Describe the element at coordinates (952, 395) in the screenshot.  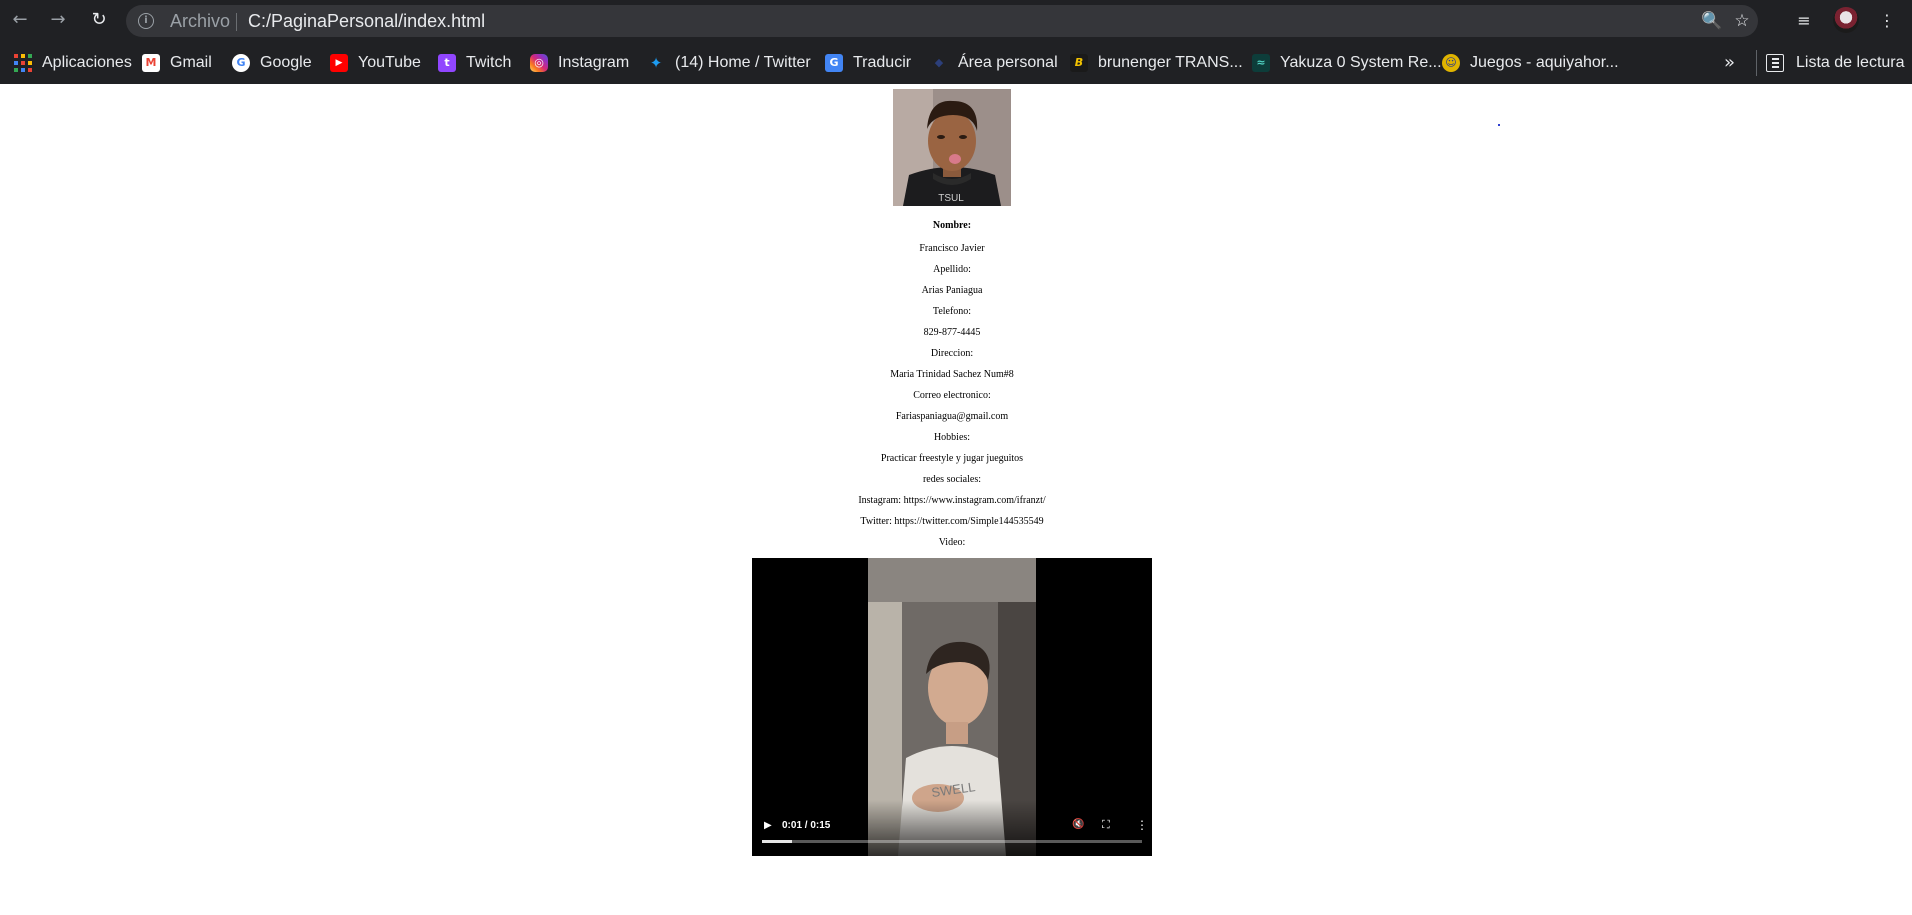
I see `correo-label: Correo electronico:` at that location.